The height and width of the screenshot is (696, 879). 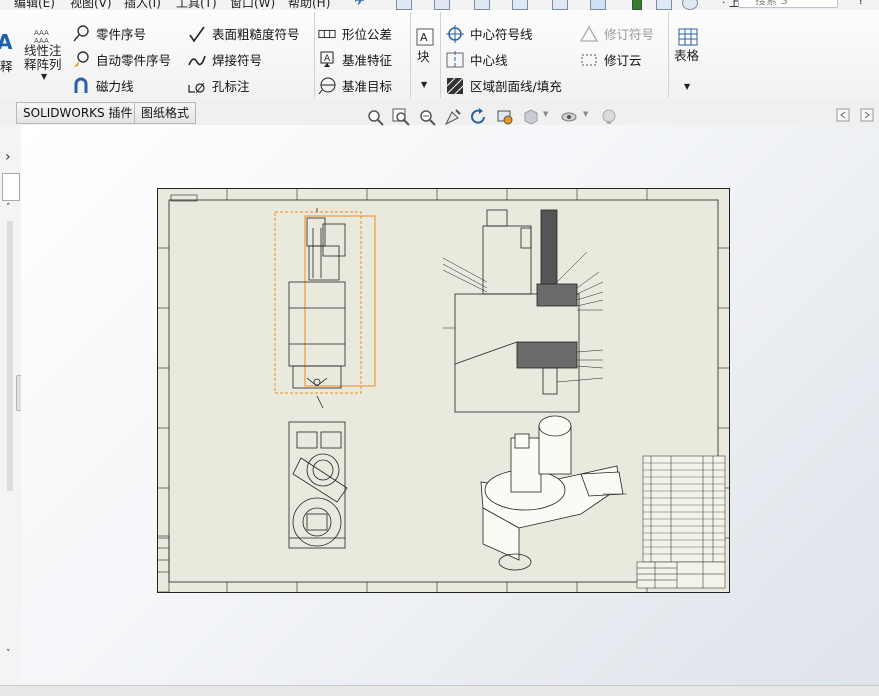 What do you see at coordinates (598, 5) in the screenshot?
I see `select-pointer-icon` at bounding box center [598, 5].